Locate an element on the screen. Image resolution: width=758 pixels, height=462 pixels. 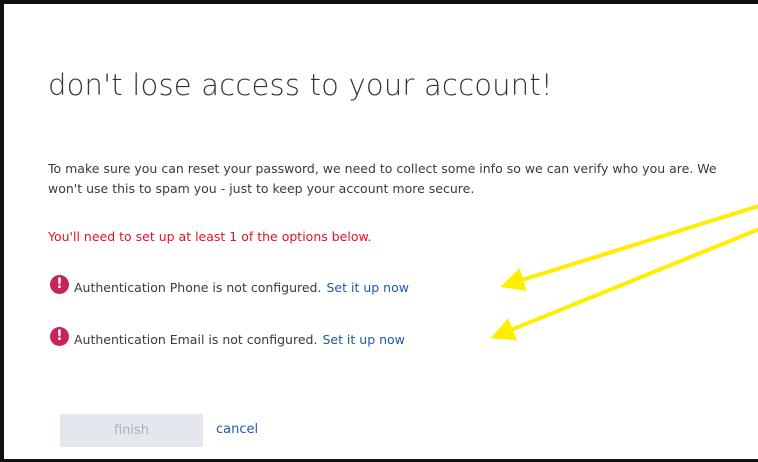
cancel-link: cancel is located at coordinates (237, 429).